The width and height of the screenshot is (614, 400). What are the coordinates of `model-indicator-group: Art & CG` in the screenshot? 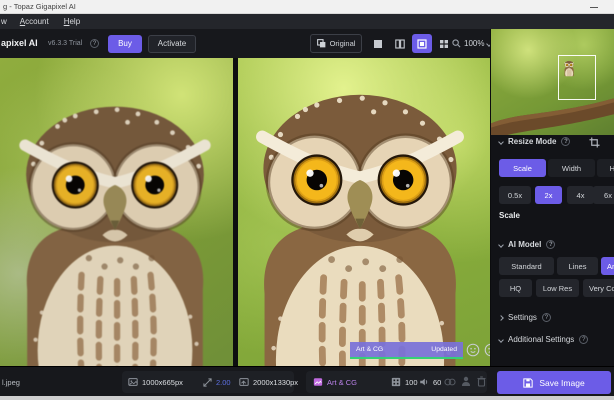 It's located at (335, 382).